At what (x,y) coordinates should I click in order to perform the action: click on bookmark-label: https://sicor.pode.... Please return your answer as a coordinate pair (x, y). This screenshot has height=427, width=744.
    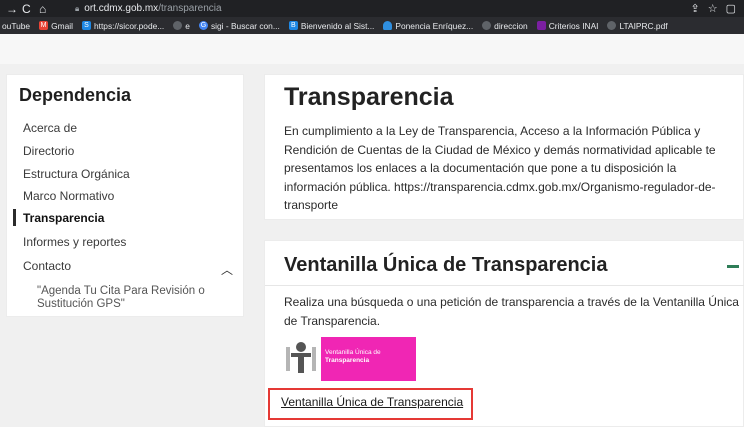
    Looking at the image, I should click on (129, 25).